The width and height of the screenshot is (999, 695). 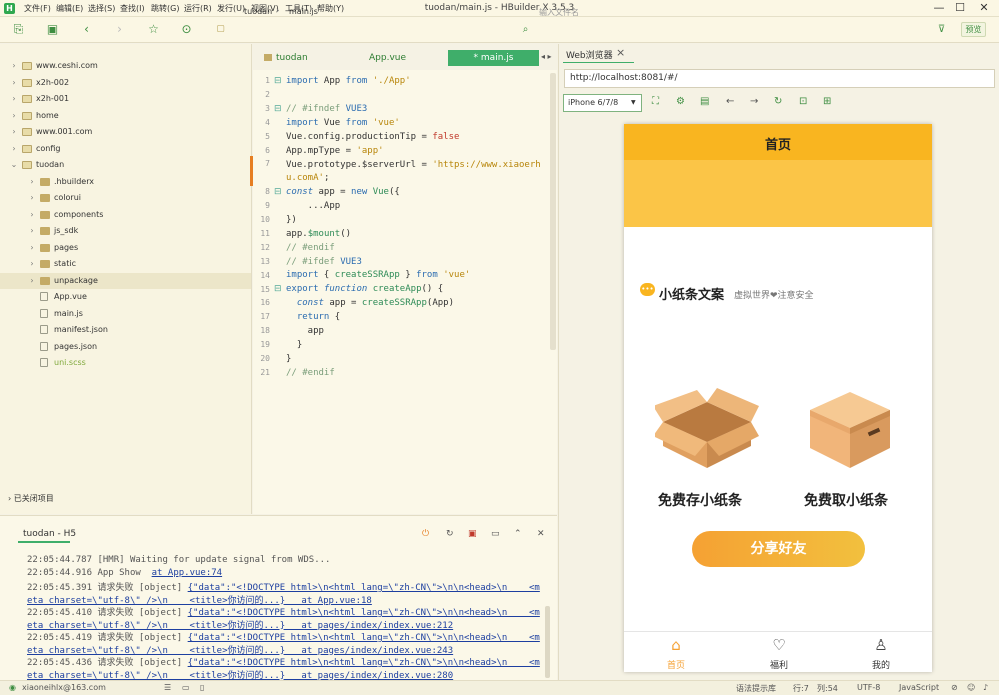 I want to click on home-icon: ⌂, so click(x=676, y=645).